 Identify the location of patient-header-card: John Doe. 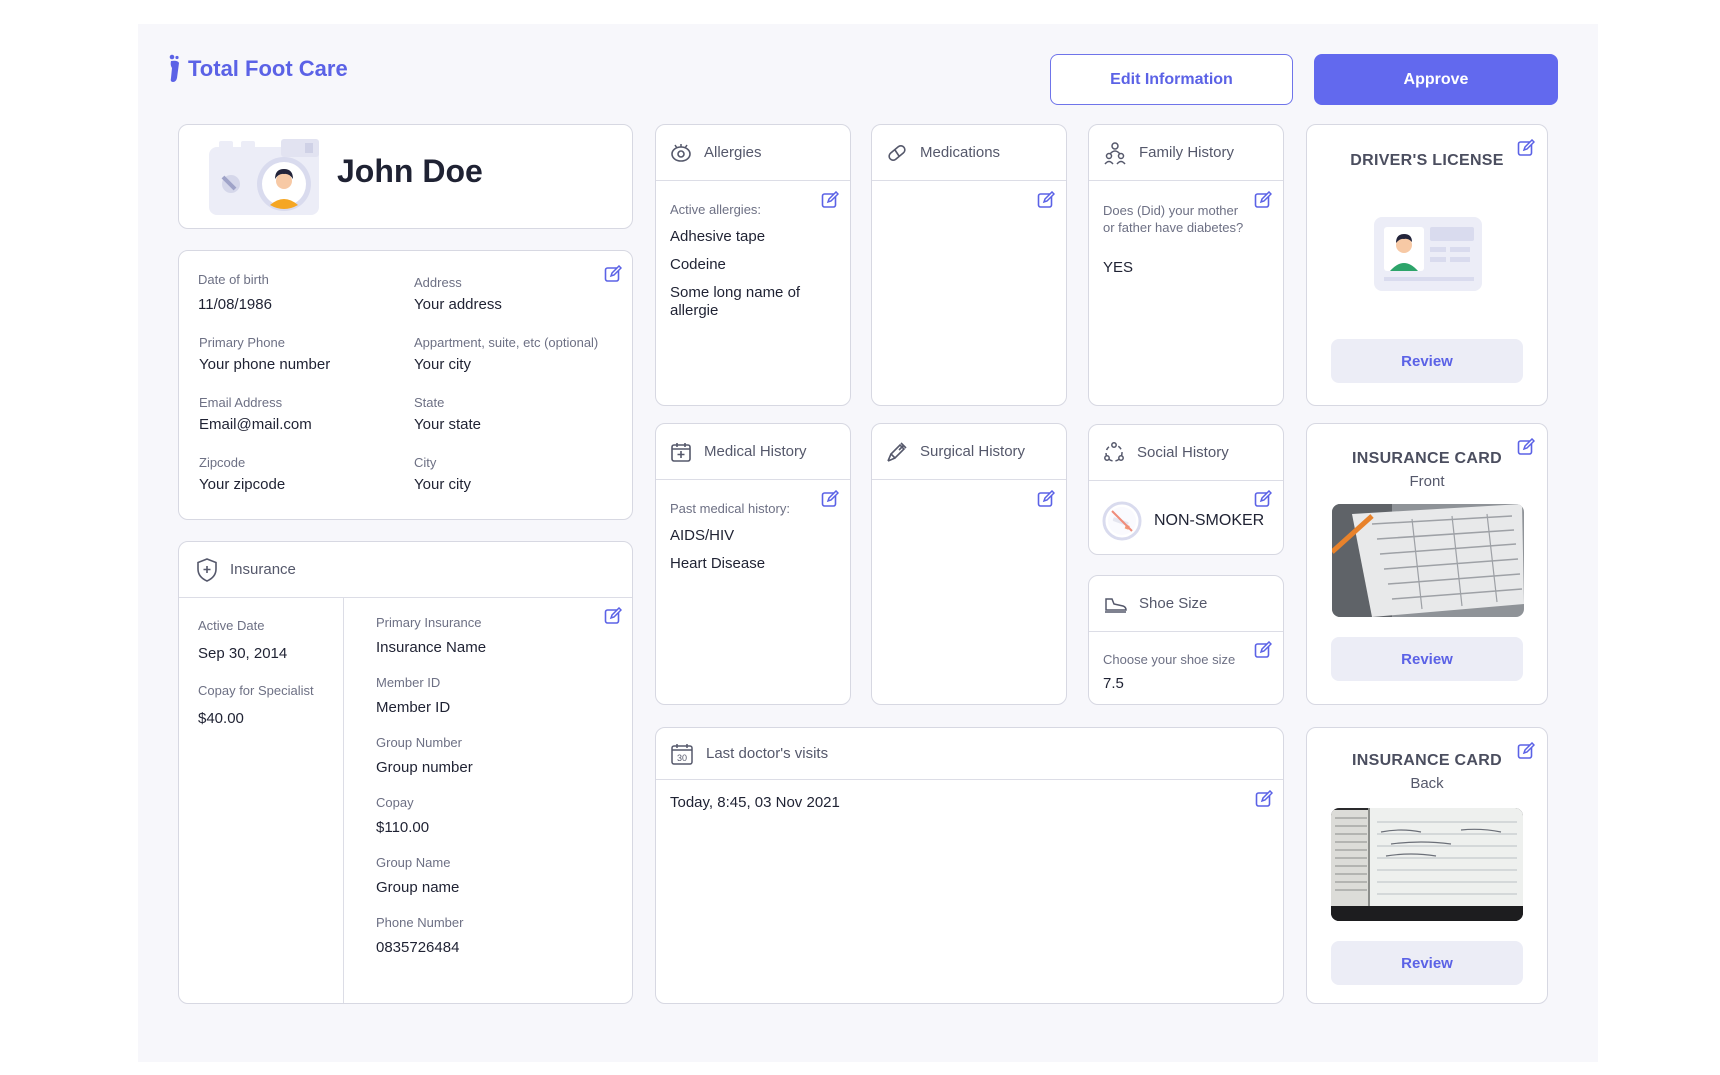
(405, 176).